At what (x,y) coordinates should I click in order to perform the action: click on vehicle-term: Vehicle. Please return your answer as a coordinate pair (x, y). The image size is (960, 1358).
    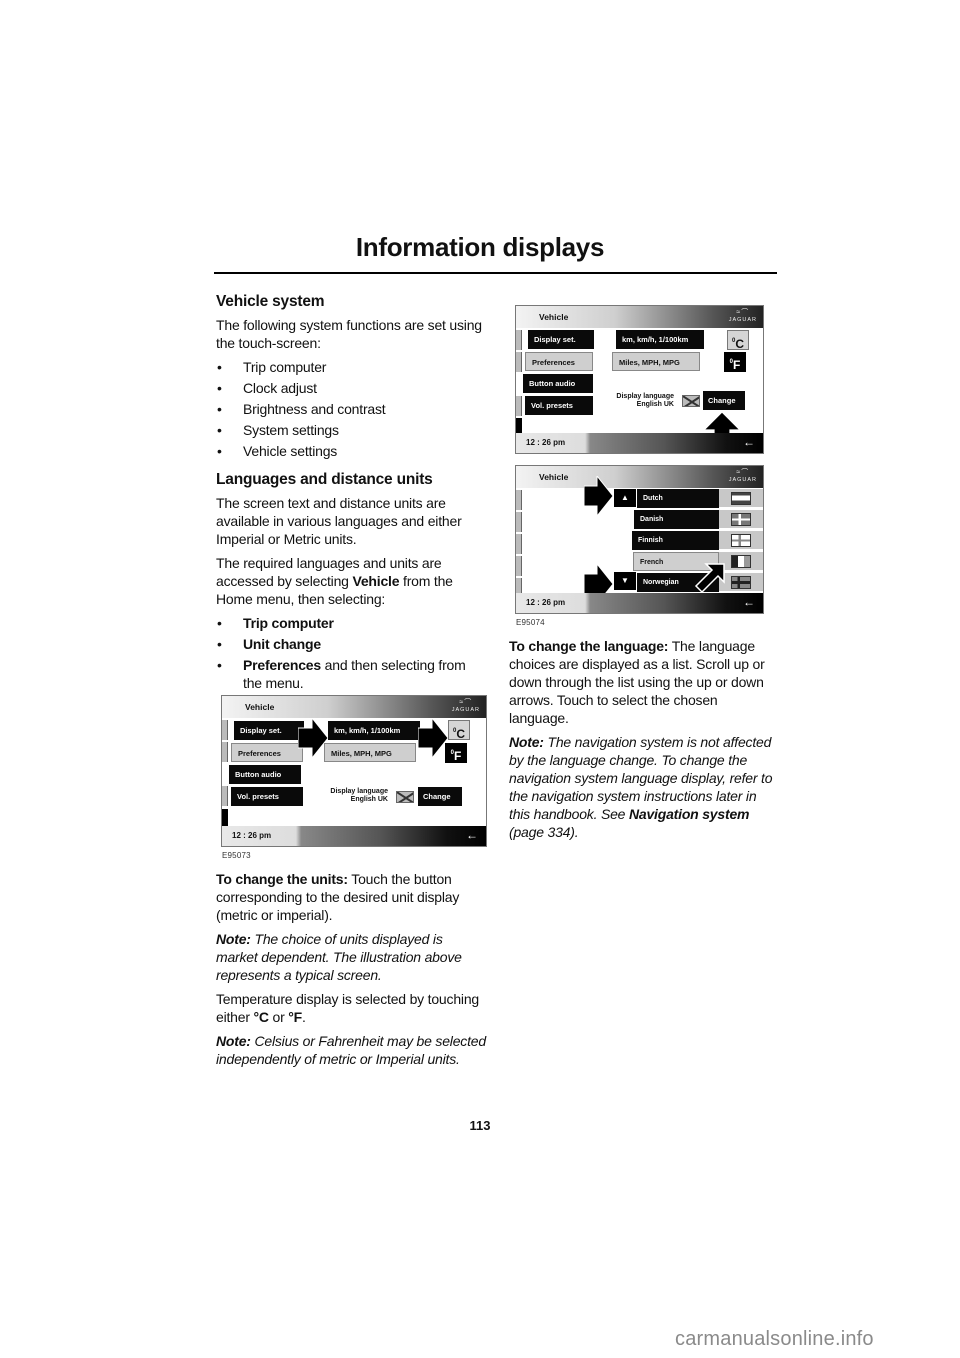
    Looking at the image, I should click on (376, 581).